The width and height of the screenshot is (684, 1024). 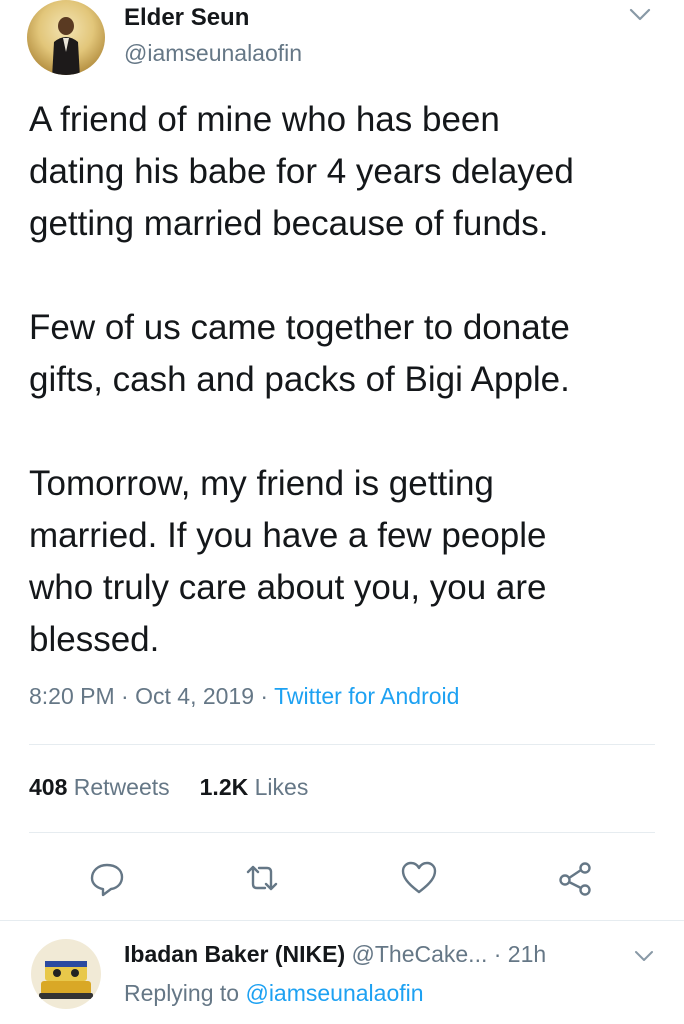 What do you see at coordinates (334, 993) in the screenshot?
I see `replying-mention: @iamseunalaofin` at bounding box center [334, 993].